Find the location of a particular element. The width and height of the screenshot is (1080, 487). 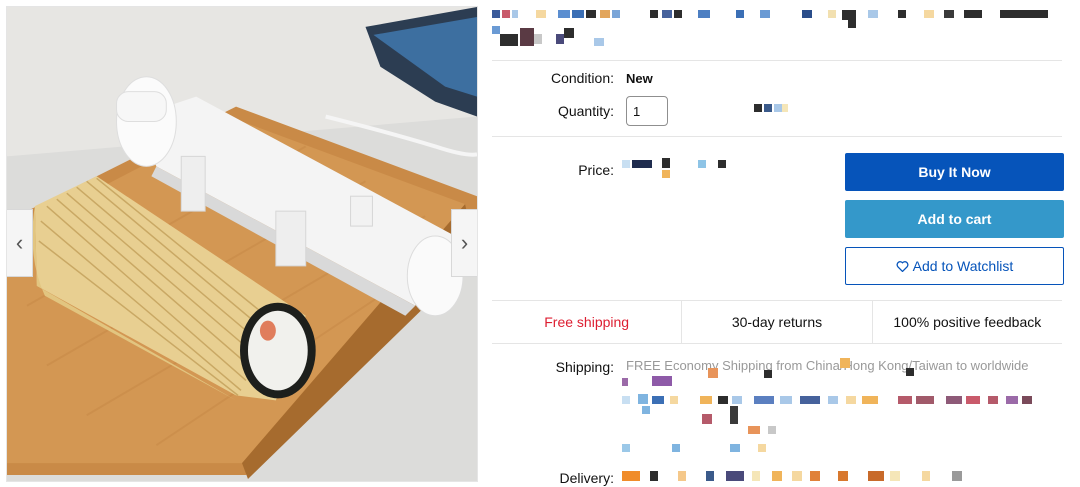

free-shipping-badge: Free shipping is located at coordinates (587, 322).